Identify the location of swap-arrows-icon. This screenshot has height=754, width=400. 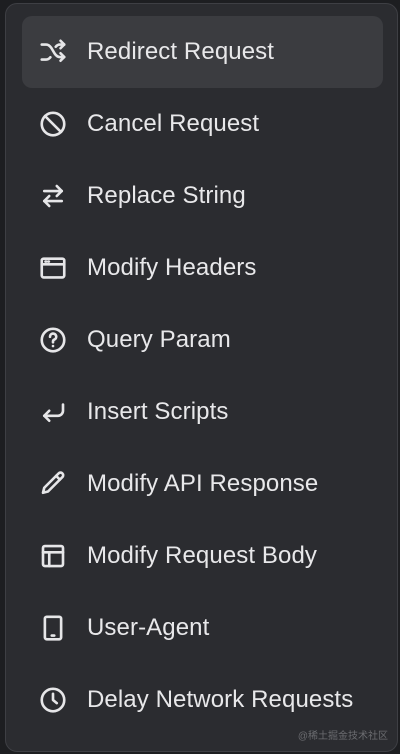
(53, 196).